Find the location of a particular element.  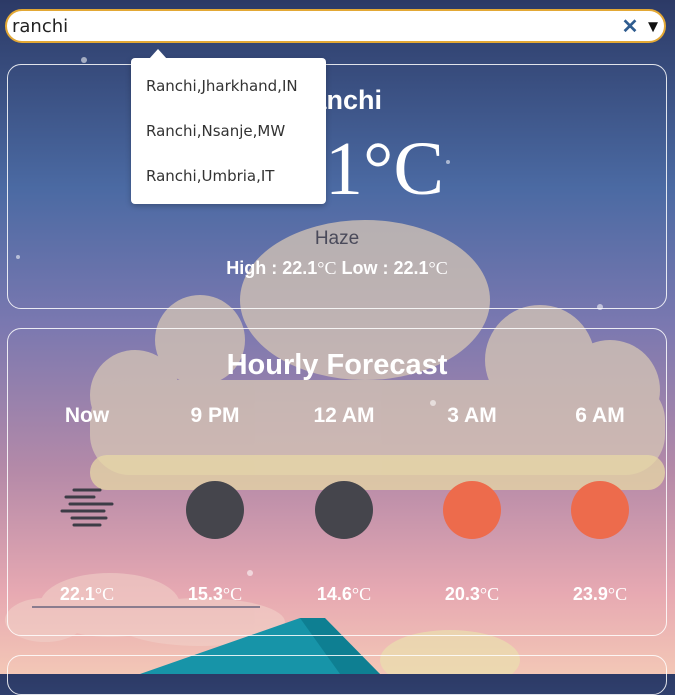

hour-temp: 20.3°C is located at coordinates (472, 594).